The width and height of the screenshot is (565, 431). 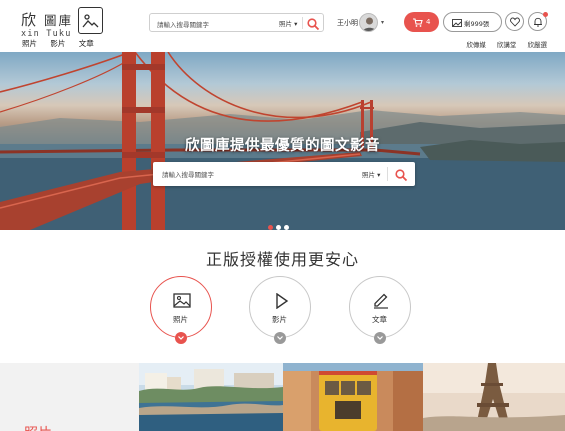 What do you see at coordinates (428, 22) in the screenshot?
I see `cart-count: 4` at bounding box center [428, 22].